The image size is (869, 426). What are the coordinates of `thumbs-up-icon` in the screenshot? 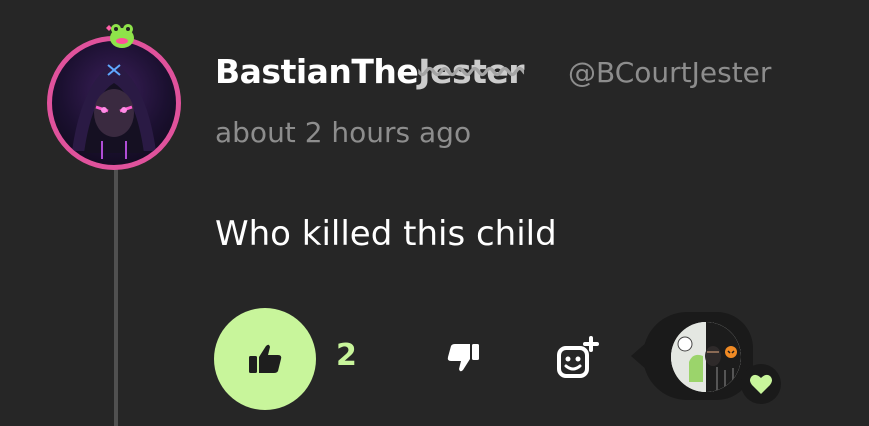 It's located at (265, 358).